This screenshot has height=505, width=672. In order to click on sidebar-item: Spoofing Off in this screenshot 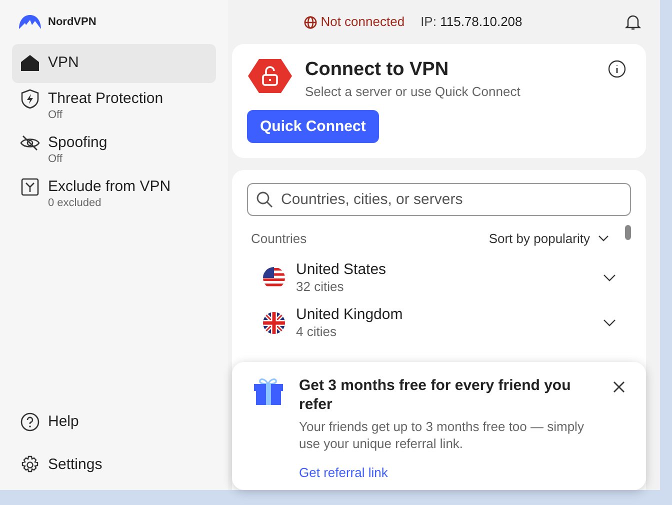, I will do `click(114, 150)`.